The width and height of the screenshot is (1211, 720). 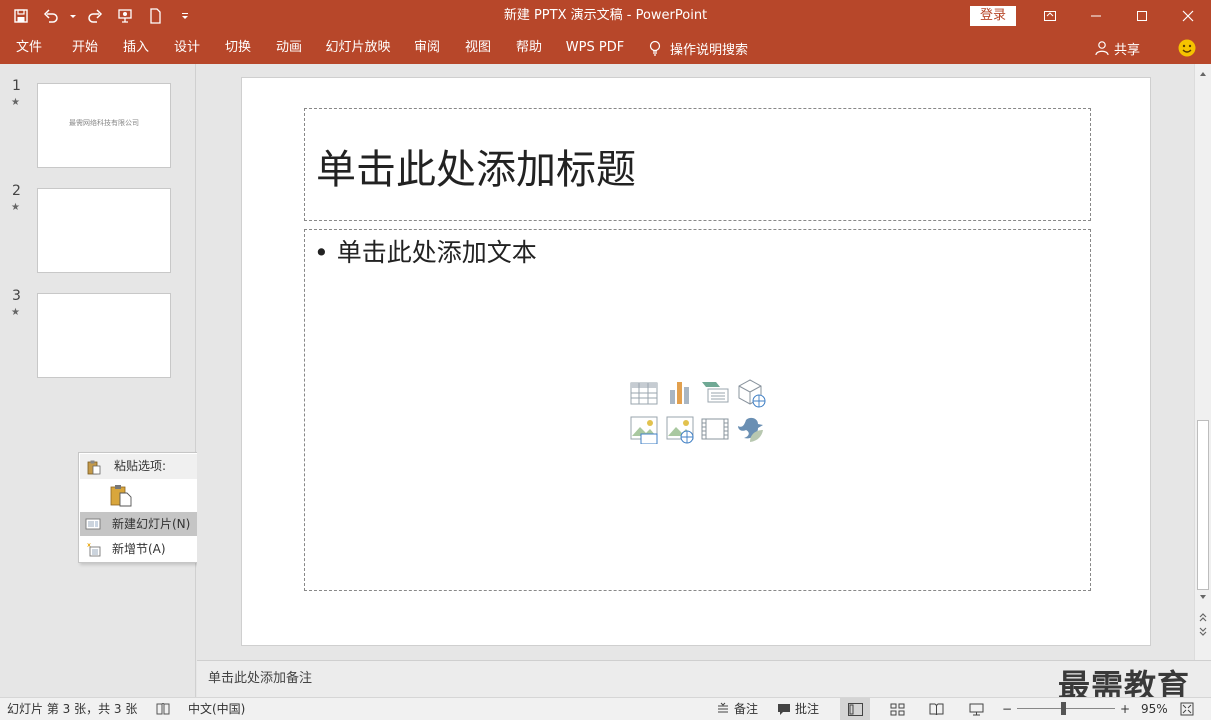 I want to click on insert-3d-model-icon, so click(x=751, y=393).